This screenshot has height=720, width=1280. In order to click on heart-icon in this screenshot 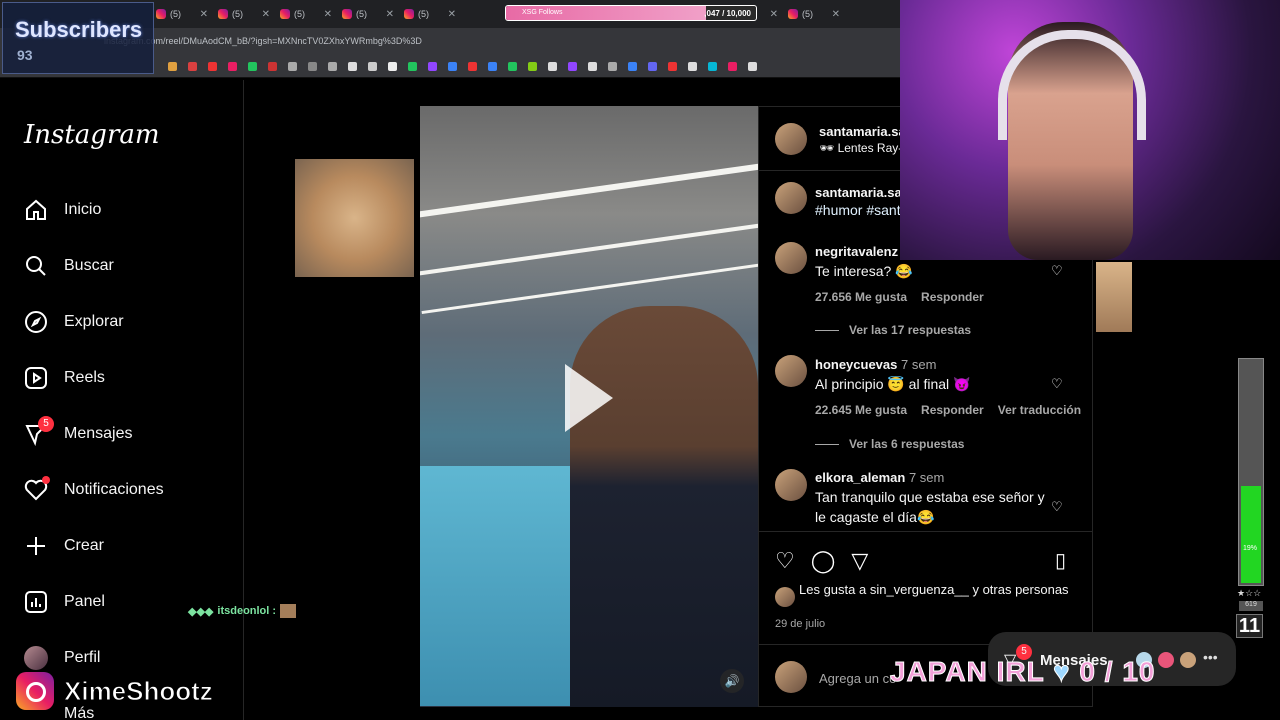, I will do `click(37, 489)`.